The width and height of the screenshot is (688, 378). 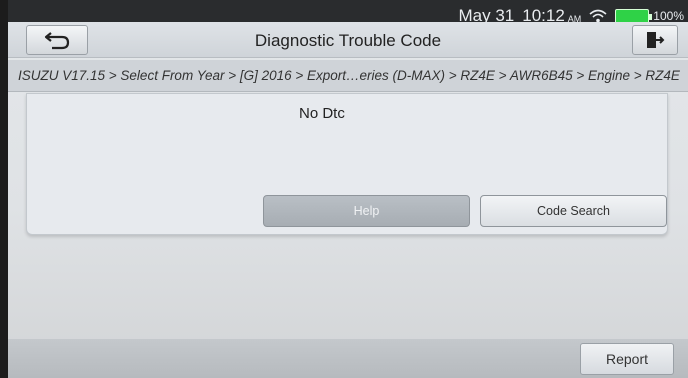 I want to click on exit-door-icon, so click(x=656, y=40).